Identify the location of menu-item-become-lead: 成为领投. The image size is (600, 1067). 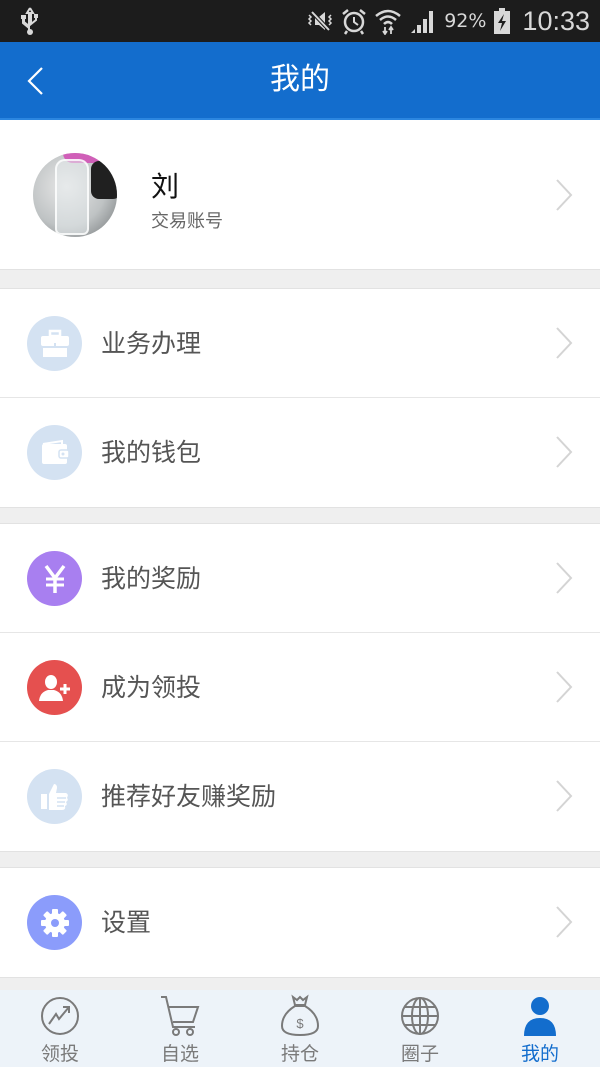
(300, 687).